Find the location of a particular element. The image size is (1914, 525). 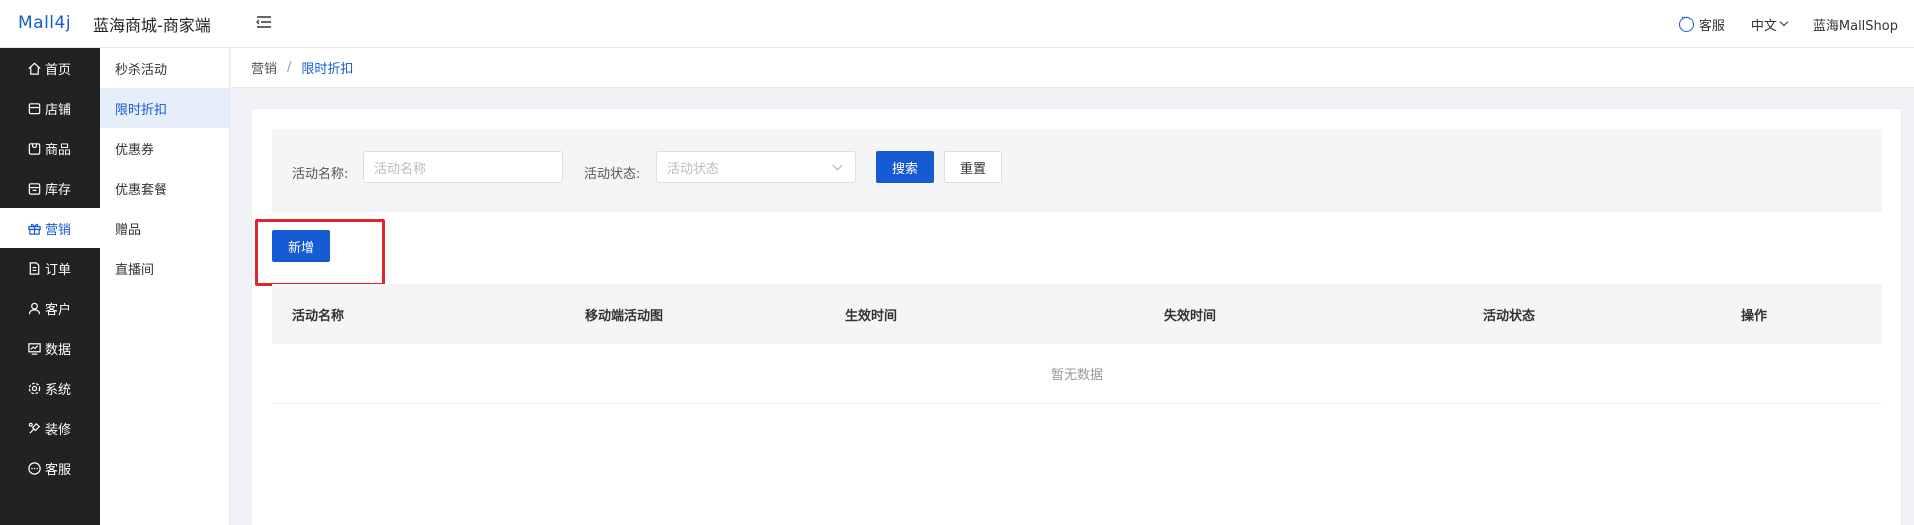

activity-name-label: 活动名称: is located at coordinates (320, 174).